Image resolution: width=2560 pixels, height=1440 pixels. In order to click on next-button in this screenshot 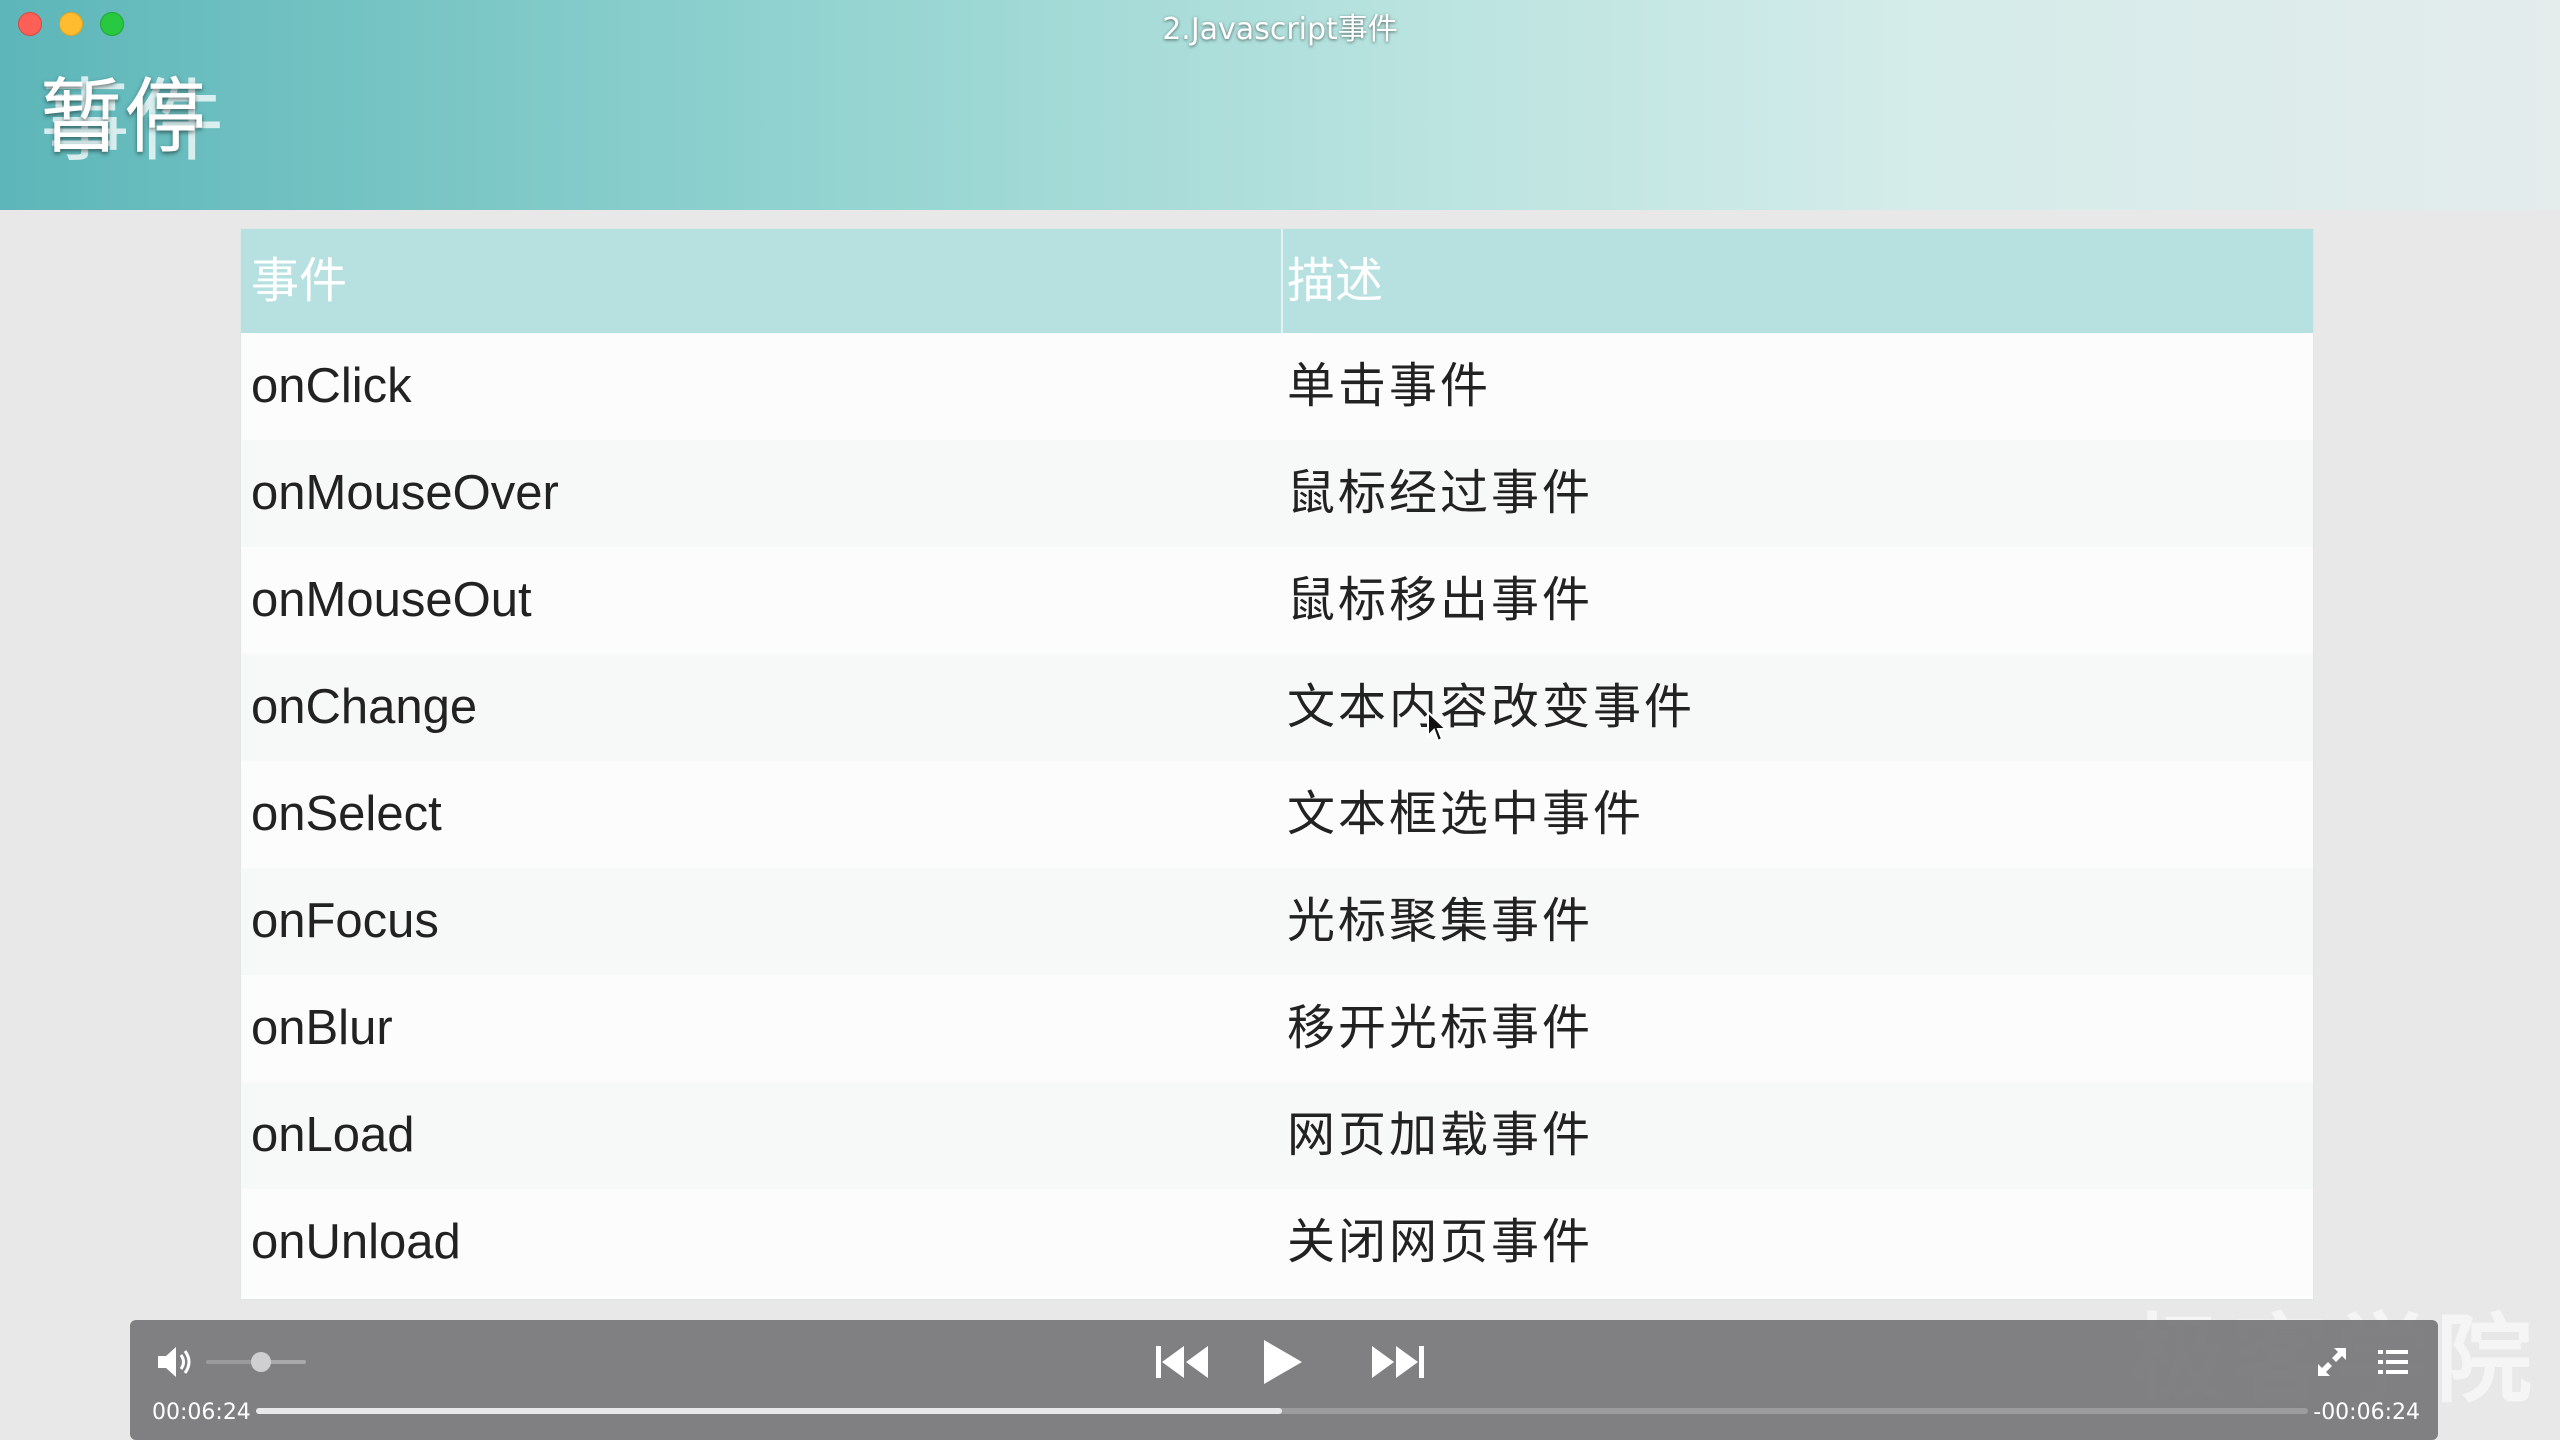, I will do `click(1398, 1362)`.